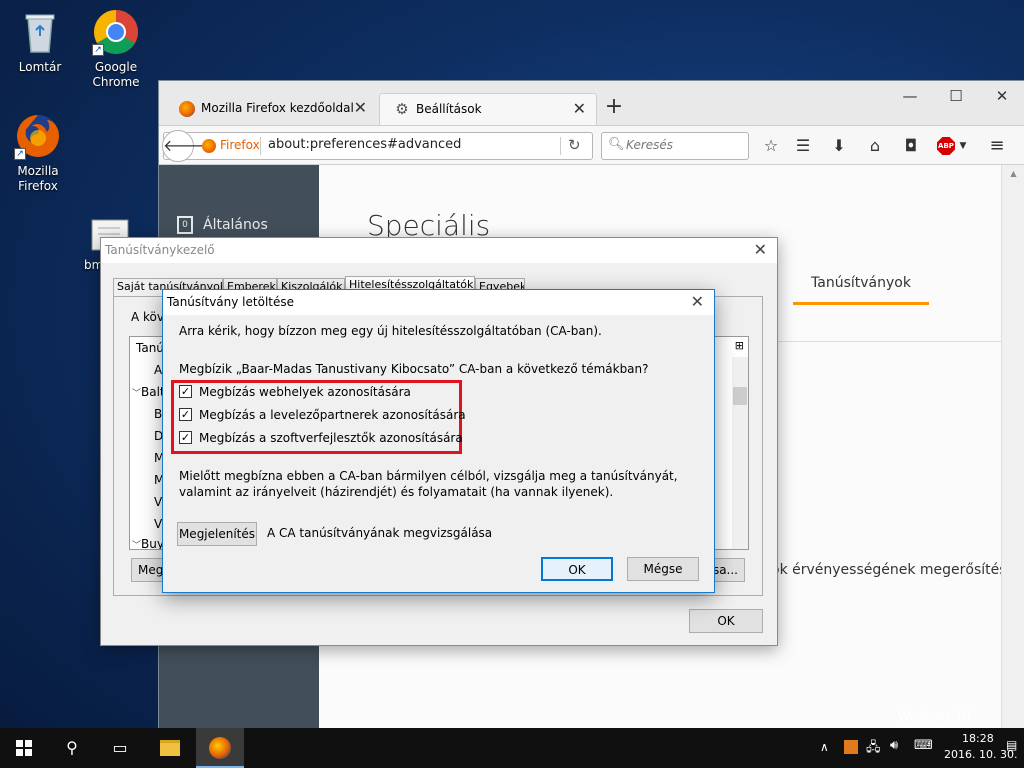 Image resolution: width=1024 pixels, height=768 pixels. I want to click on desktop-icon-recycle-bin: Lomtár, so click(40, 41).